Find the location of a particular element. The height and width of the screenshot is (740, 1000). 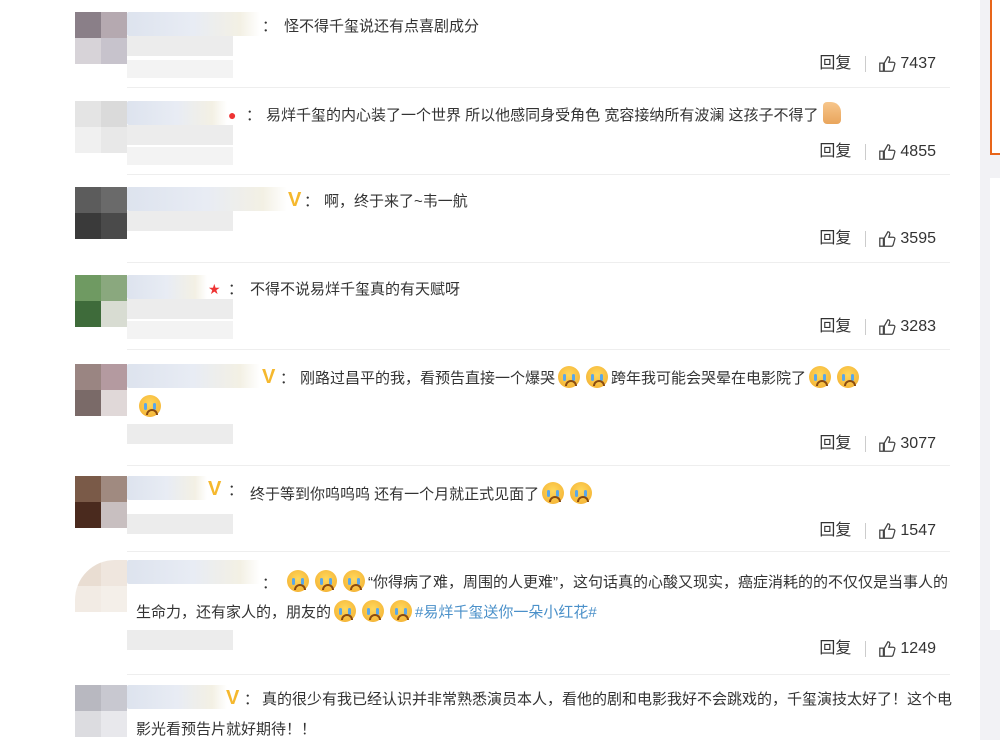

comment-actions: 回复 3595 is located at coordinates (877, 239).